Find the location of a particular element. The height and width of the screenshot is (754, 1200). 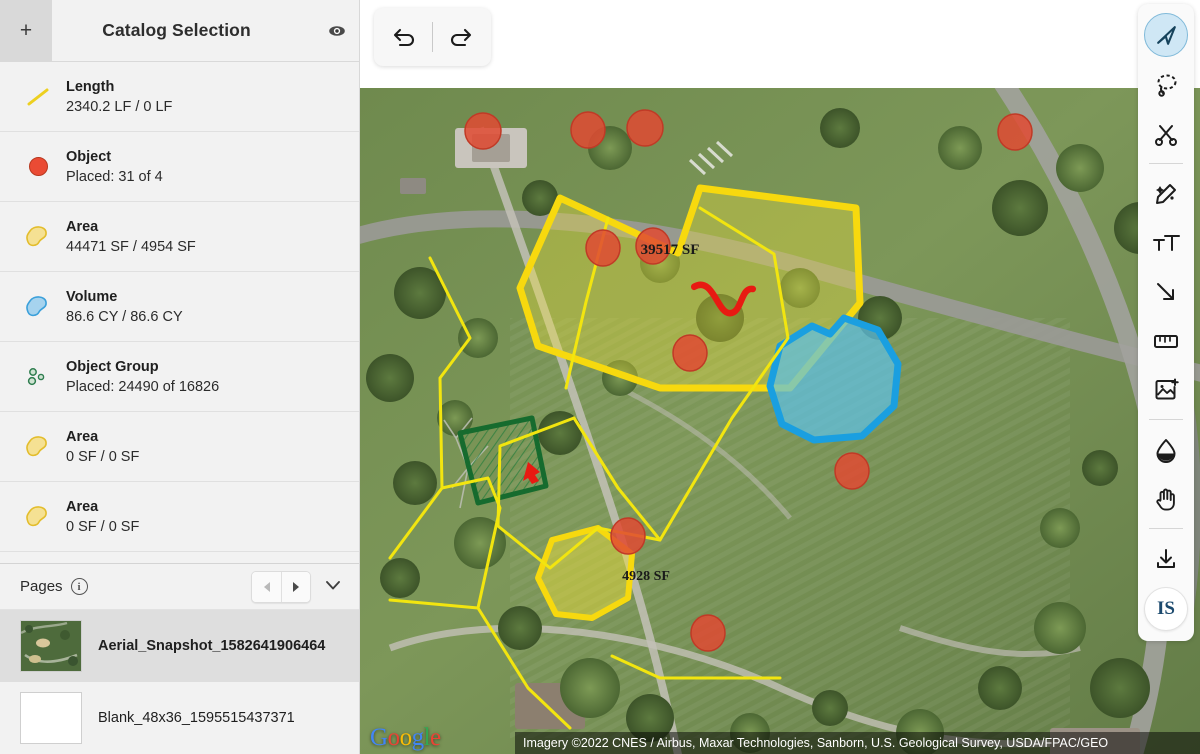

hand-icon is located at coordinates (1165, 499).